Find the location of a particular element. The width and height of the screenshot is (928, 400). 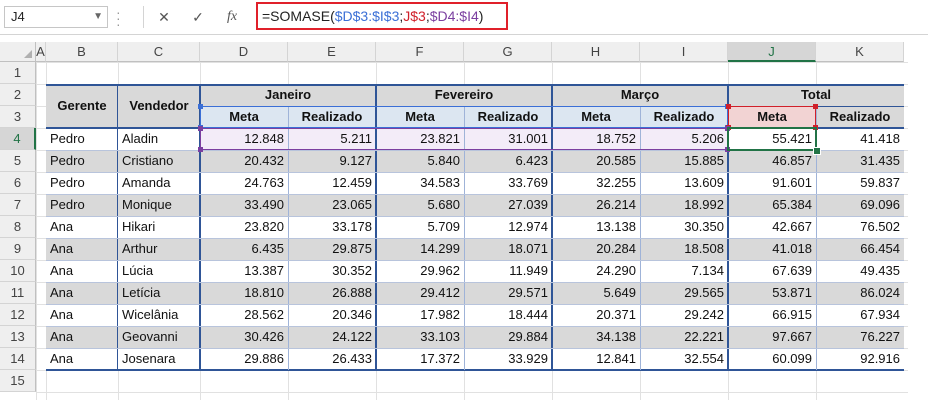

name-box: J4 ▼ is located at coordinates (56, 17).